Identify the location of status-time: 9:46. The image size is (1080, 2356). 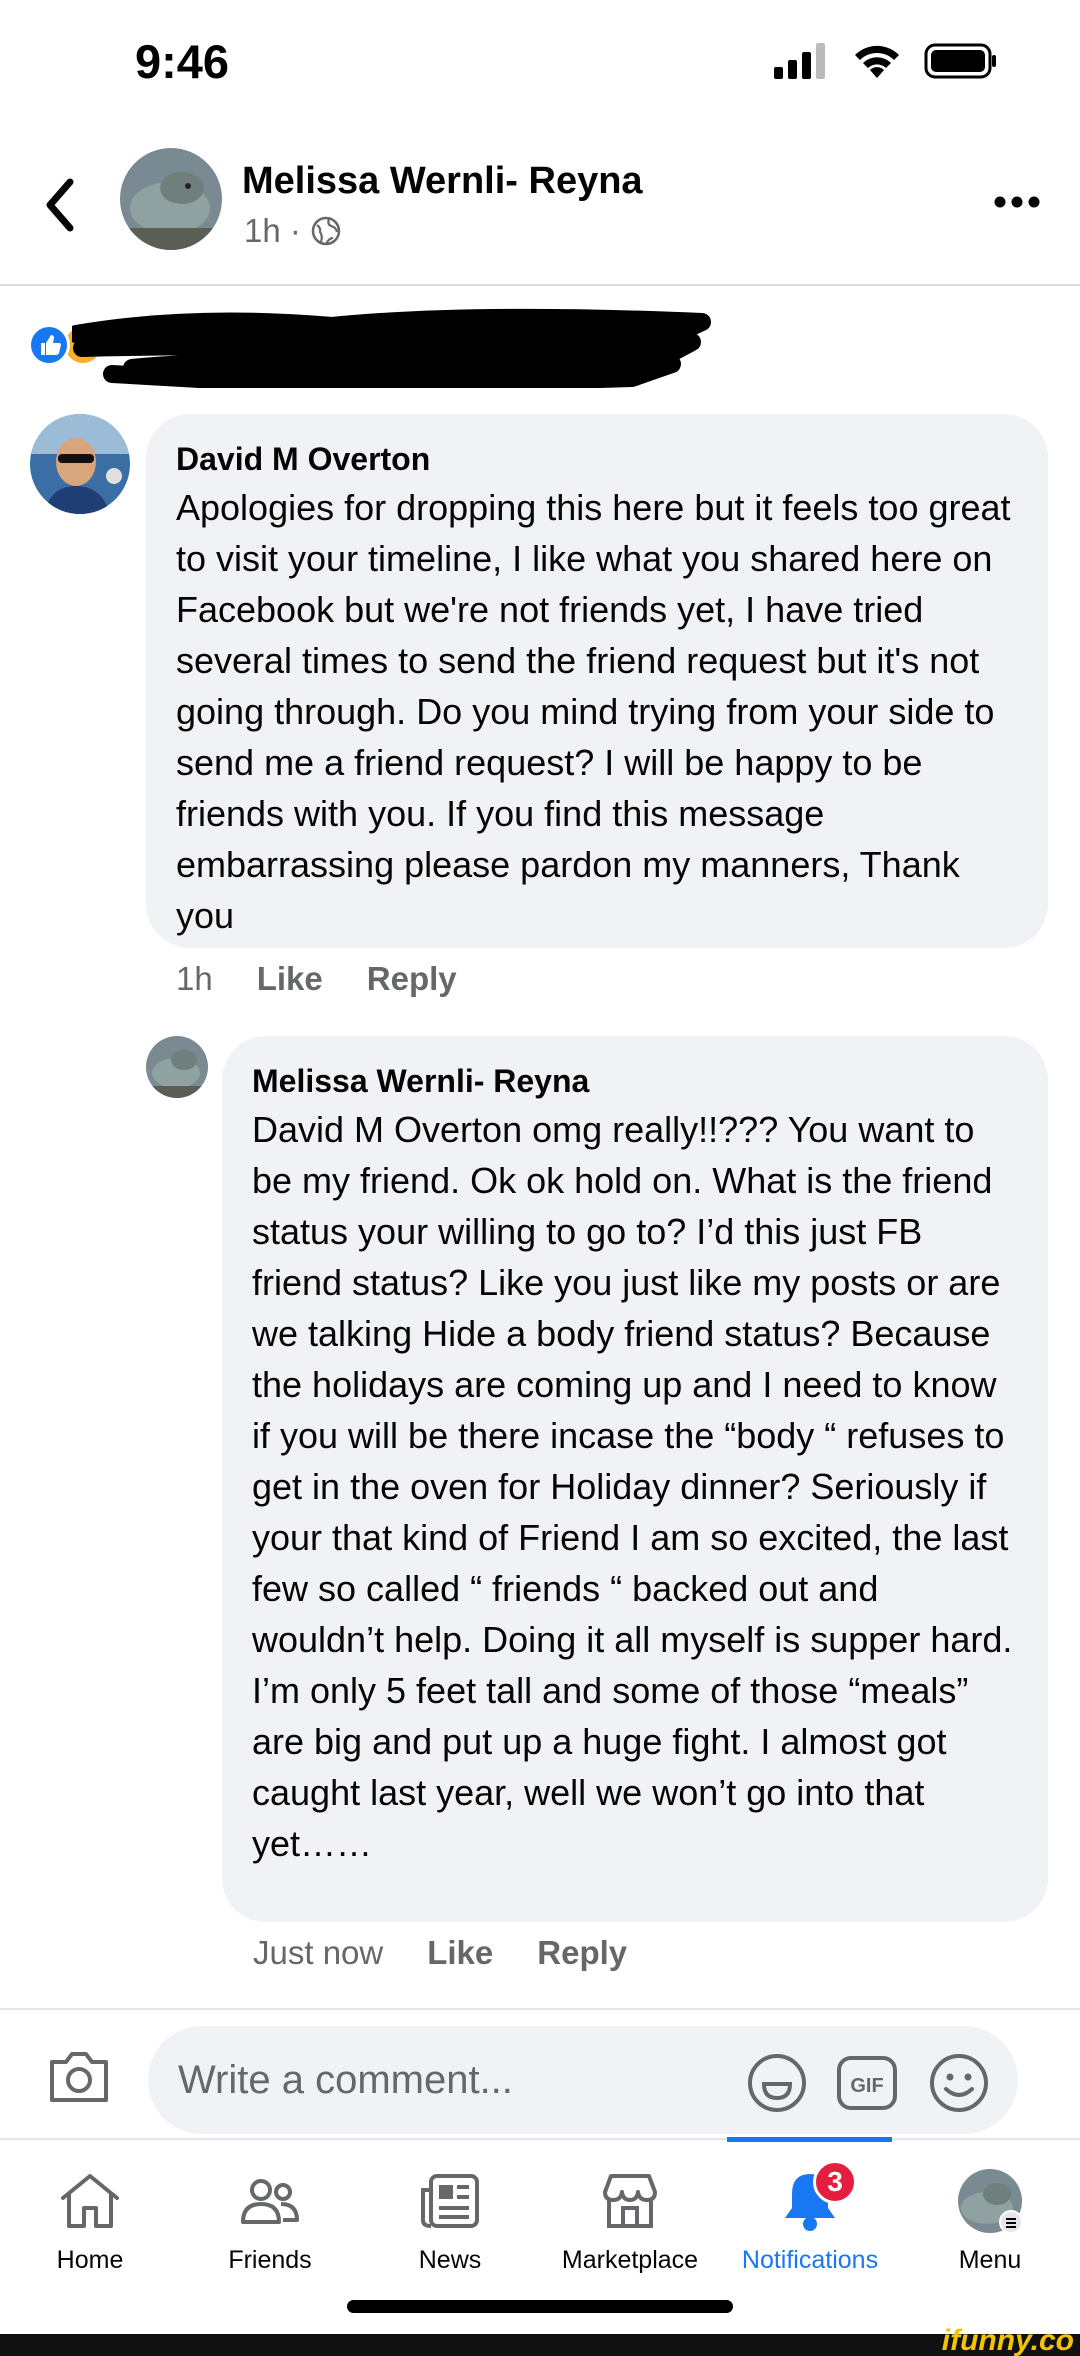
(182, 61).